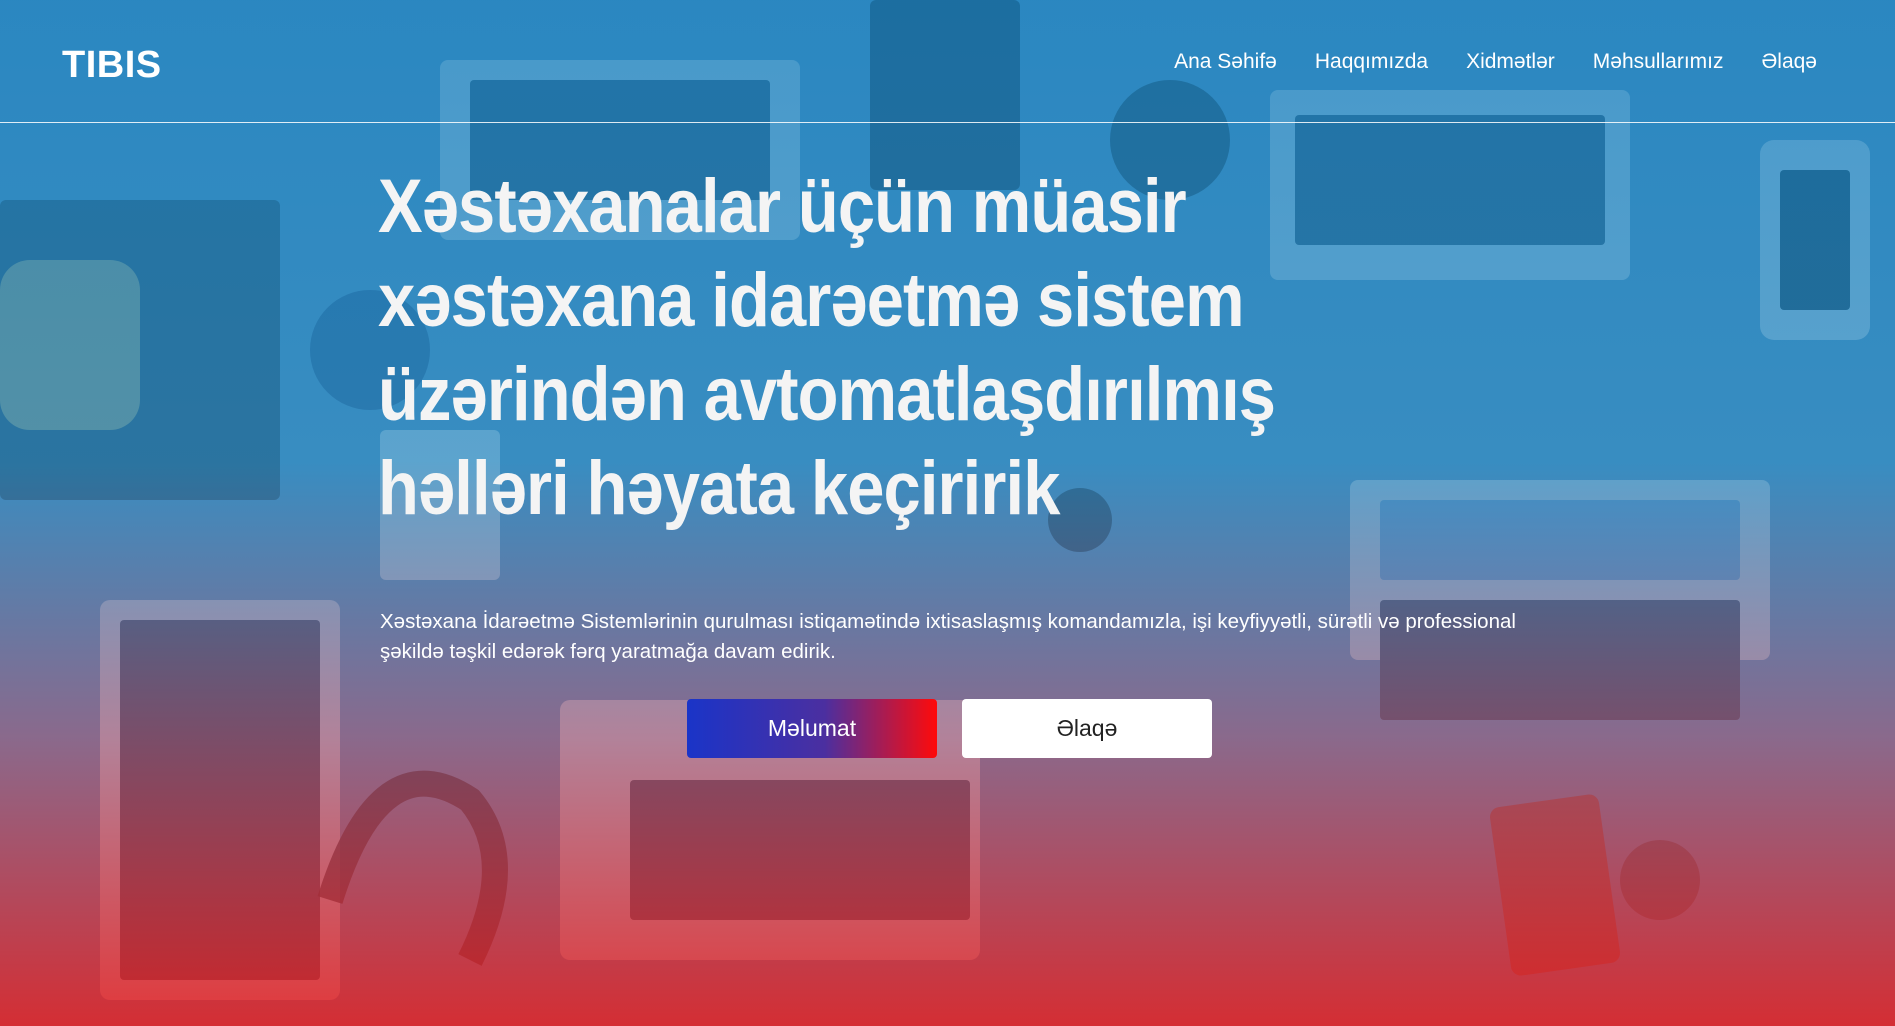 The width and height of the screenshot is (1895, 1026). What do you see at coordinates (1510, 62) in the screenshot?
I see `nav-item-services: Xidmətlər` at bounding box center [1510, 62].